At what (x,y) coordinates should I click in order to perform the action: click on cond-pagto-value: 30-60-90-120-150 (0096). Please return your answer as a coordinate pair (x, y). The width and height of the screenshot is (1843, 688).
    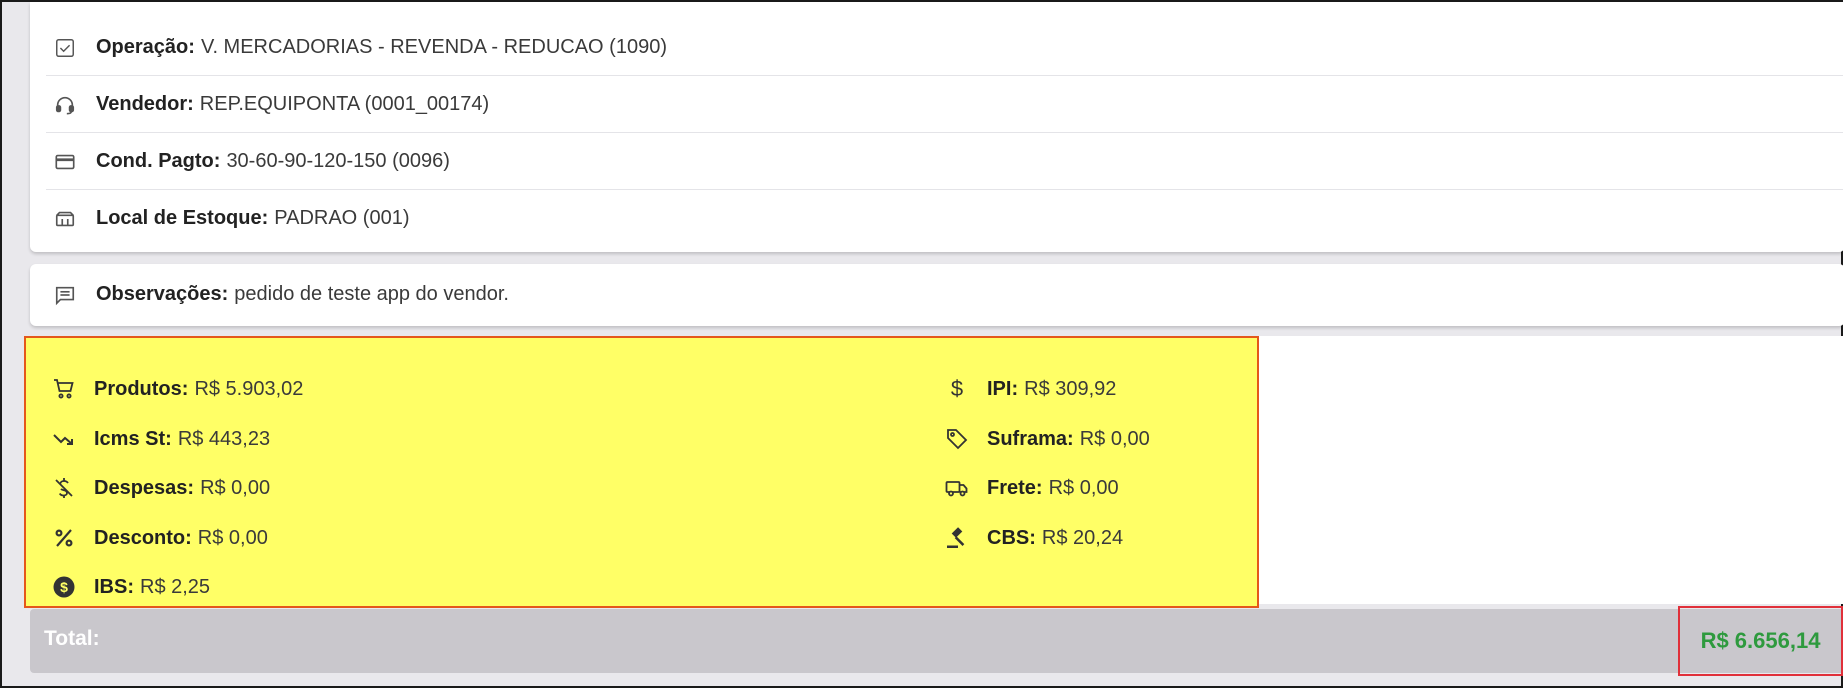
    Looking at the image, I should click on (338, 161).